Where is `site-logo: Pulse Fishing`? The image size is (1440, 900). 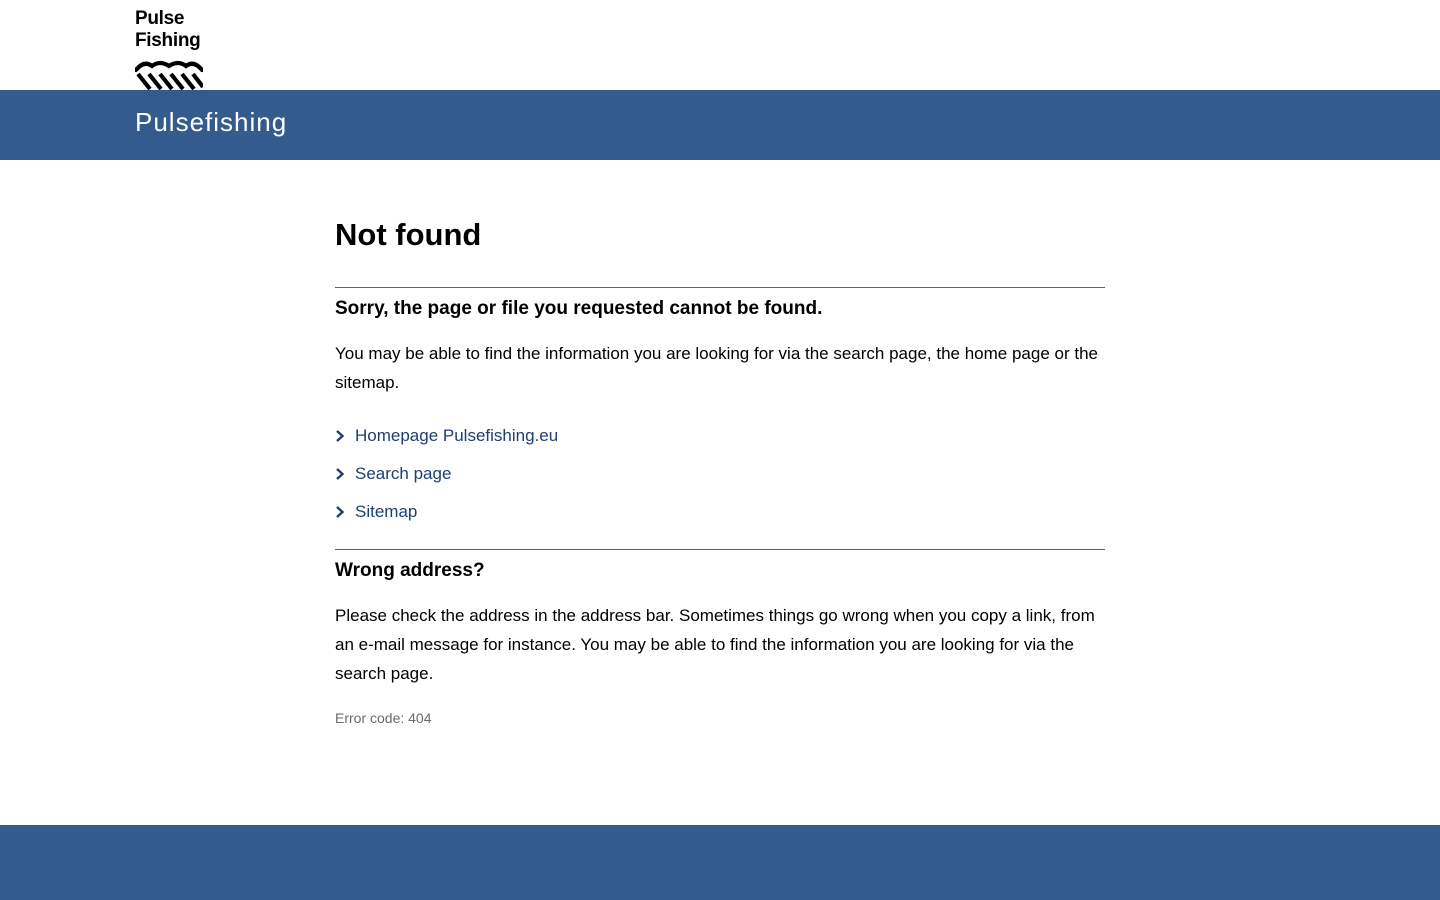 site-logo: Pulse Fishing is located at coordinates (171, 49).